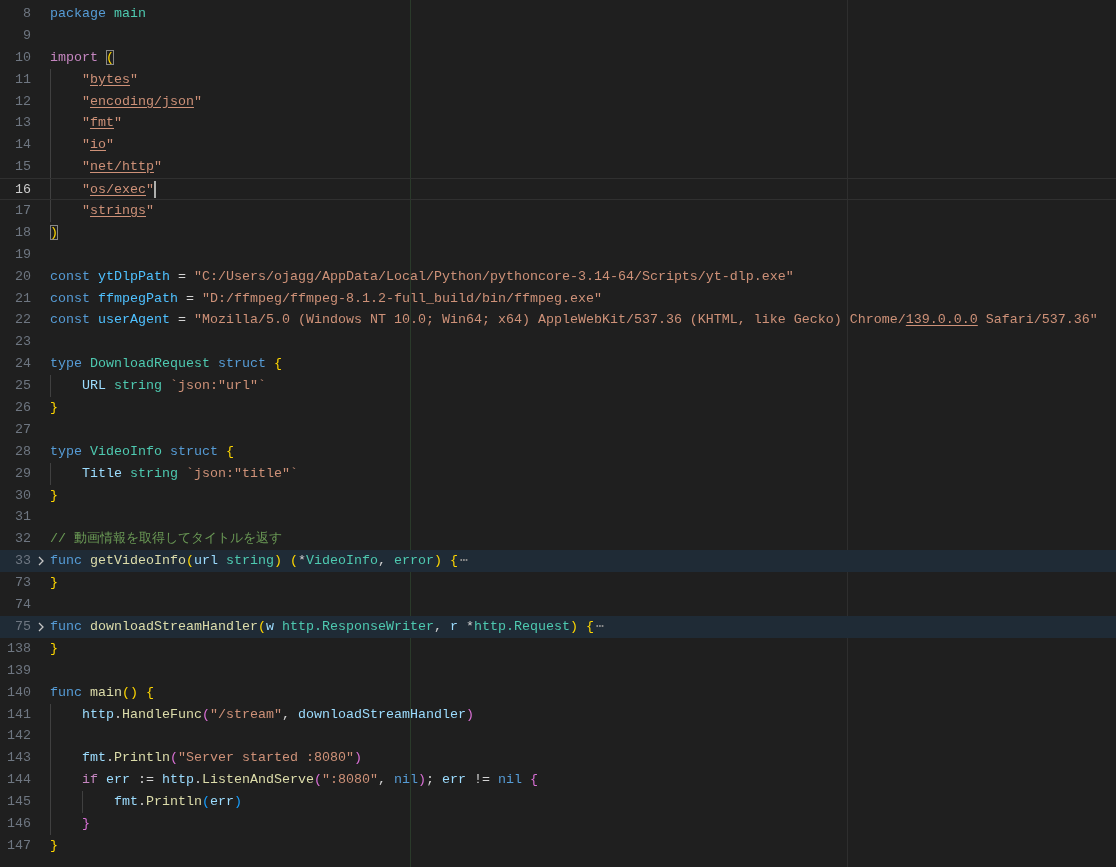 This screenshot has height=867, width=1116. Describe the element at coordinates (22, 364) in the screenshot. I see `line-number: 24` at that location.